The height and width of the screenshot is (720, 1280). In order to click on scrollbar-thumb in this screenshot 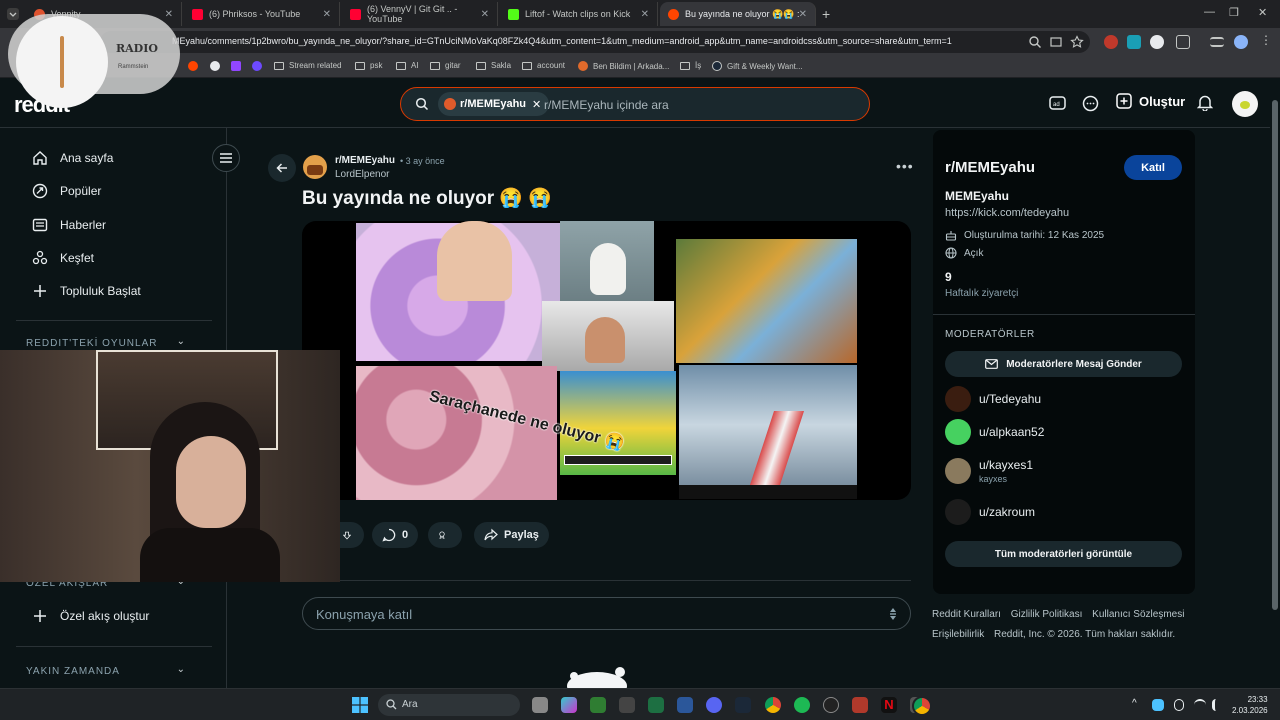, I will do `click(1275, 355)`.